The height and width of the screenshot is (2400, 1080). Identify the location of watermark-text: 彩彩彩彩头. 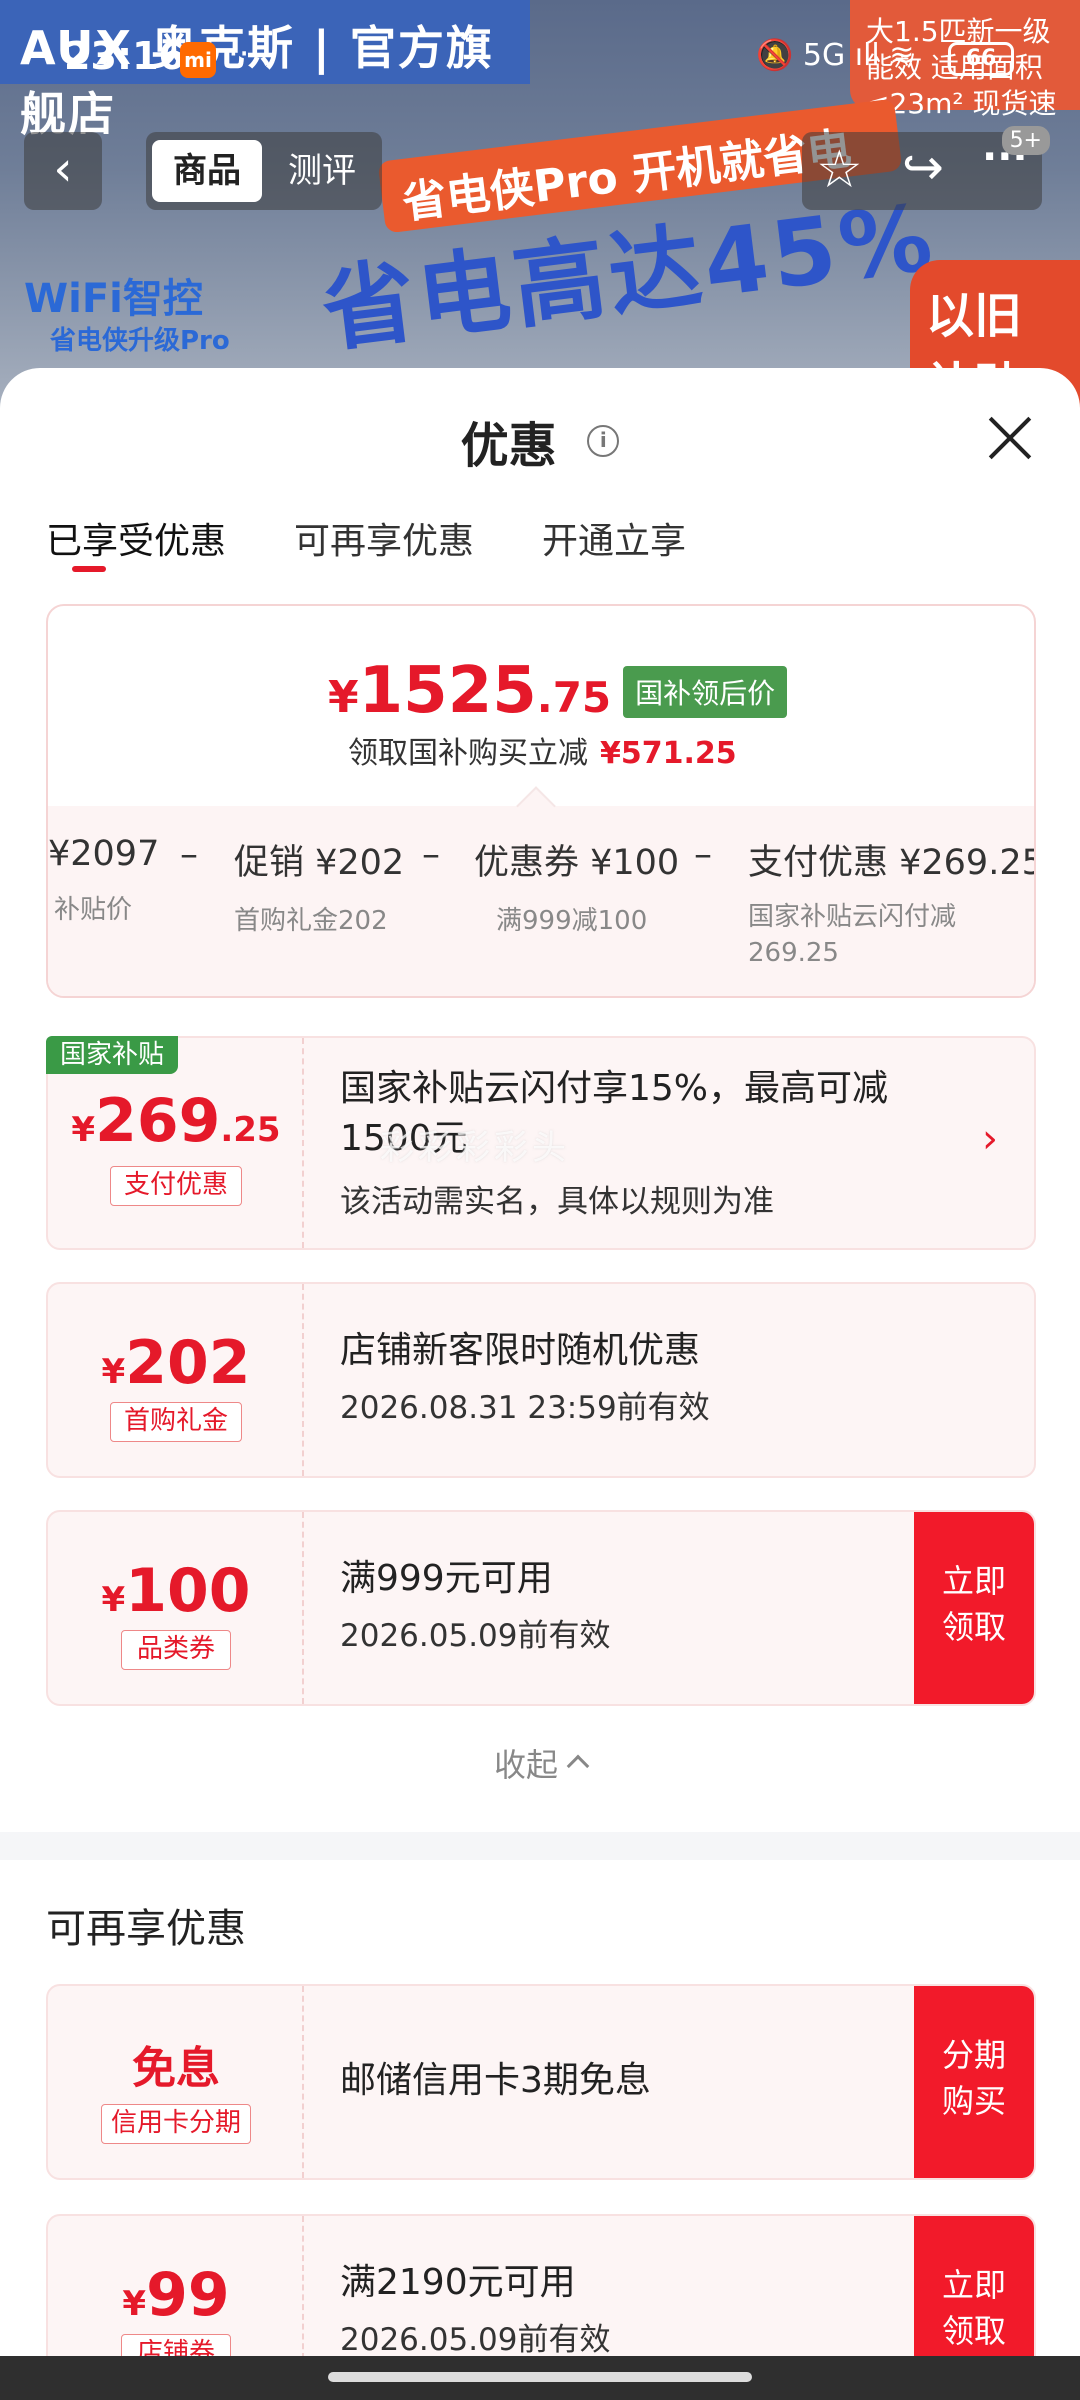
(475, 1148).